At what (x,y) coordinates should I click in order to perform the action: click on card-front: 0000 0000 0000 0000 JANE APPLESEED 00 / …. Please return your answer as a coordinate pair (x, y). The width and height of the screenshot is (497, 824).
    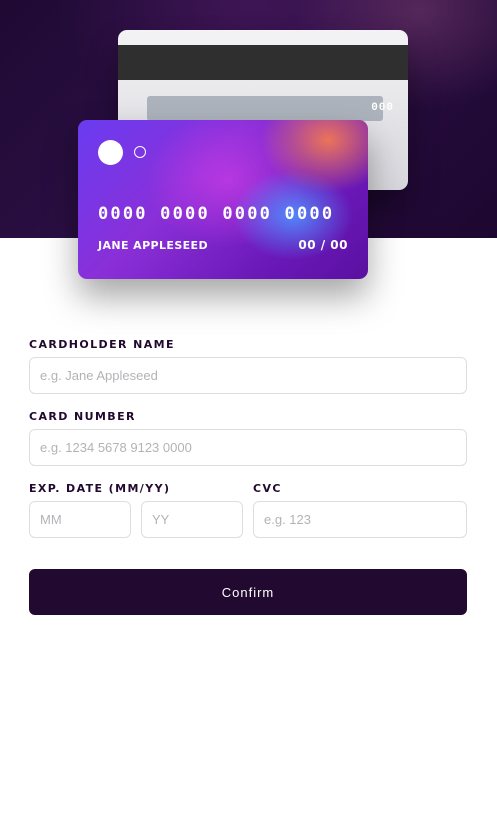
    Looking at the image, I should click on (223, 199).